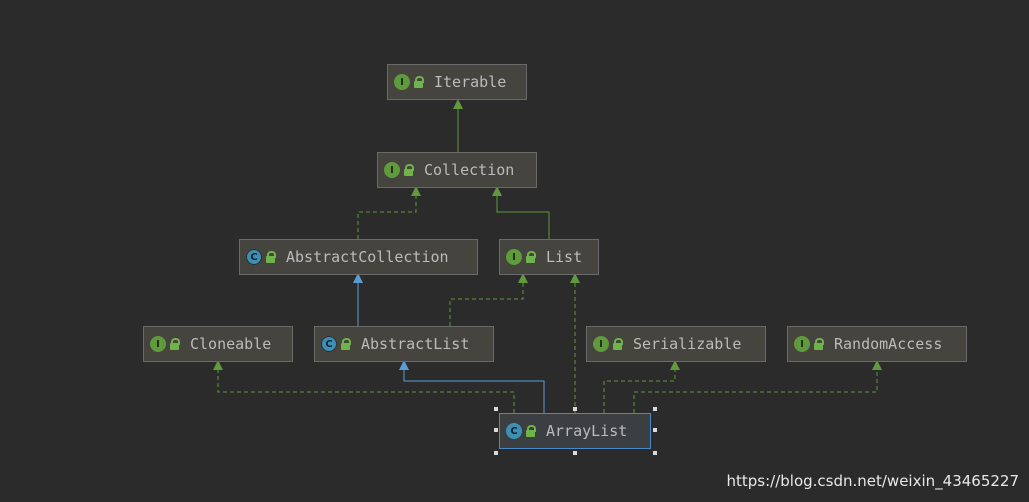  What do you see at coordinates (231, 344) in the screenshot?
I see `node-label: Cloneable` at bounding box center [231, 344].